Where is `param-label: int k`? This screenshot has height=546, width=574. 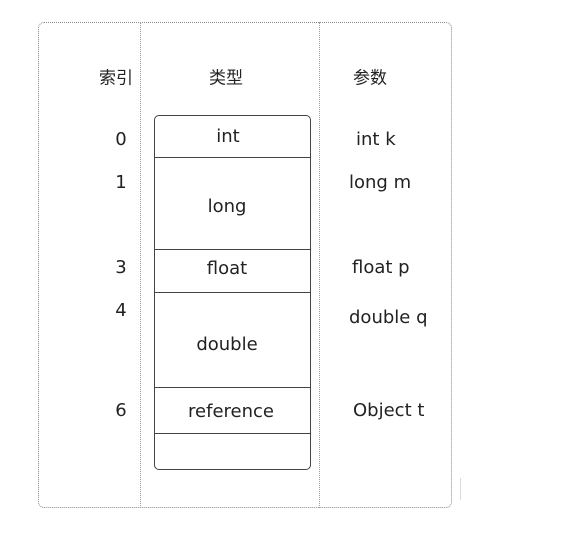
param-label: int k is located at coordinates (376, 139).